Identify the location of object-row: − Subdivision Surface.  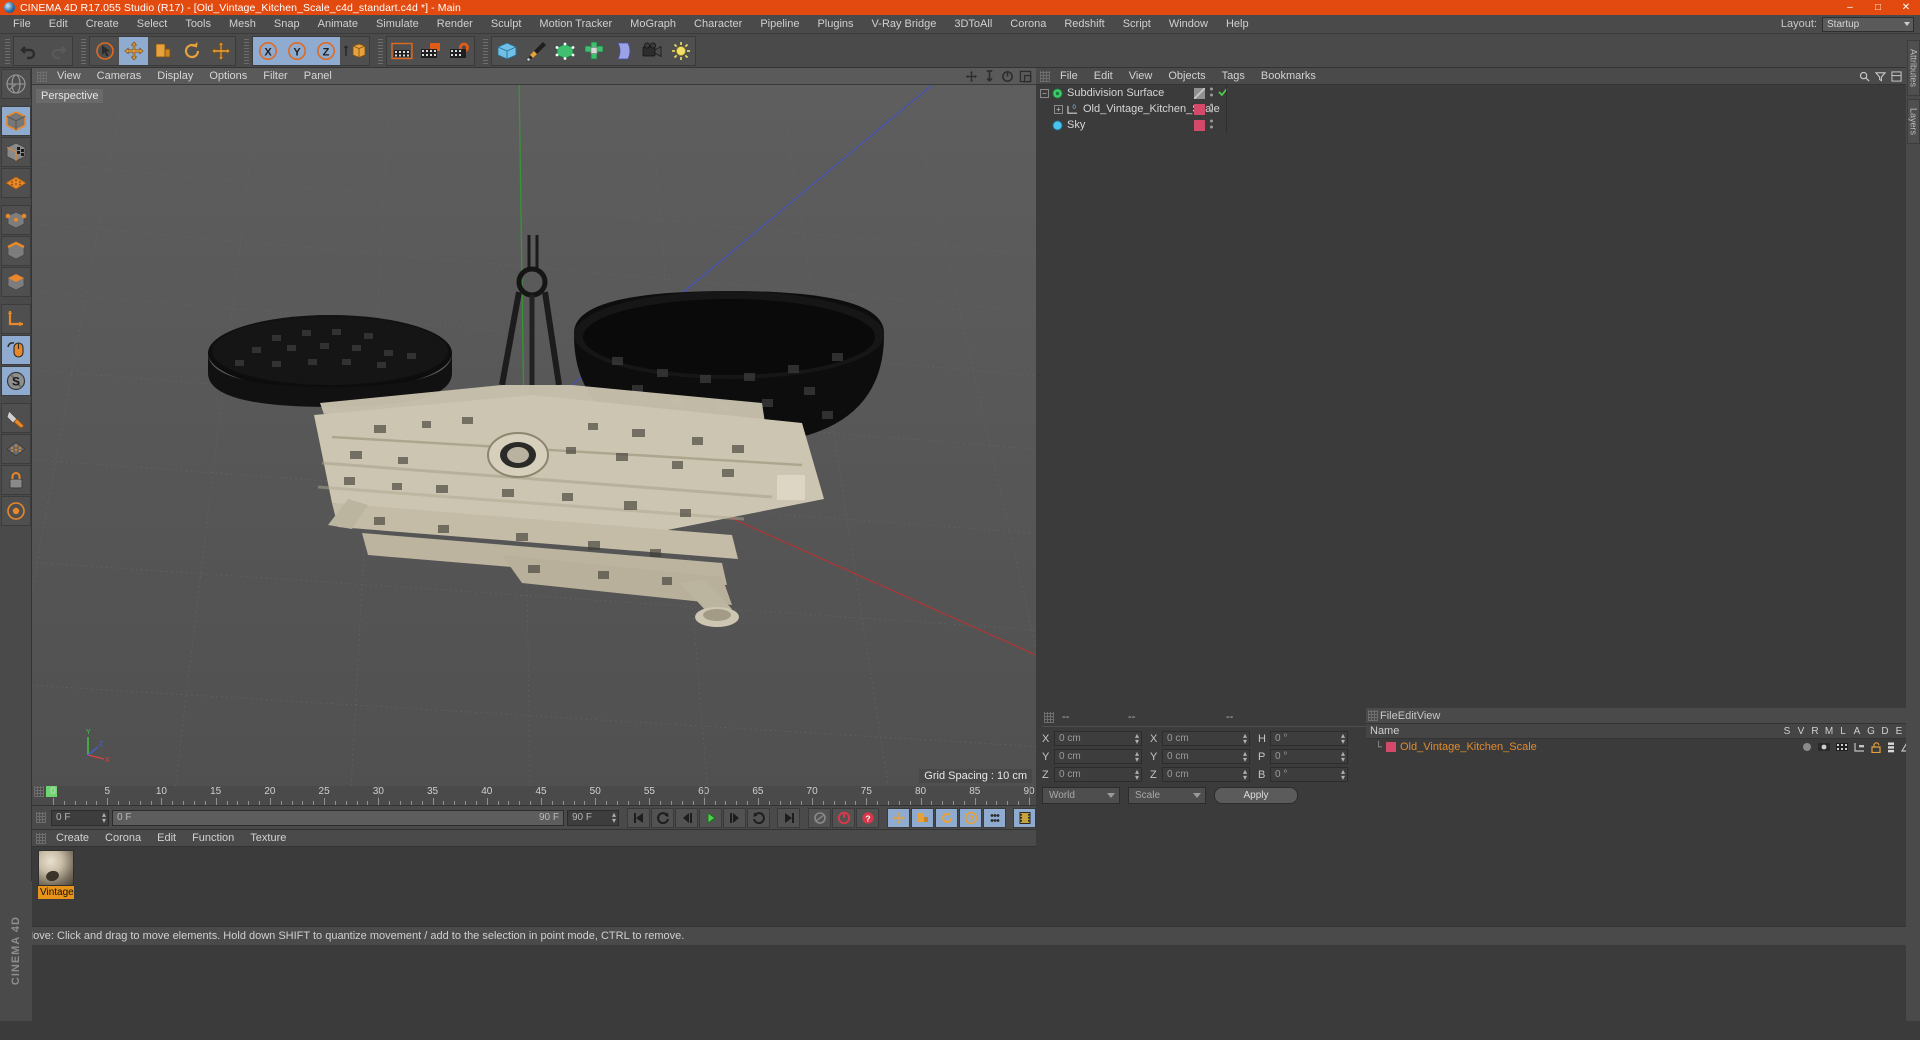
(1471, 93).